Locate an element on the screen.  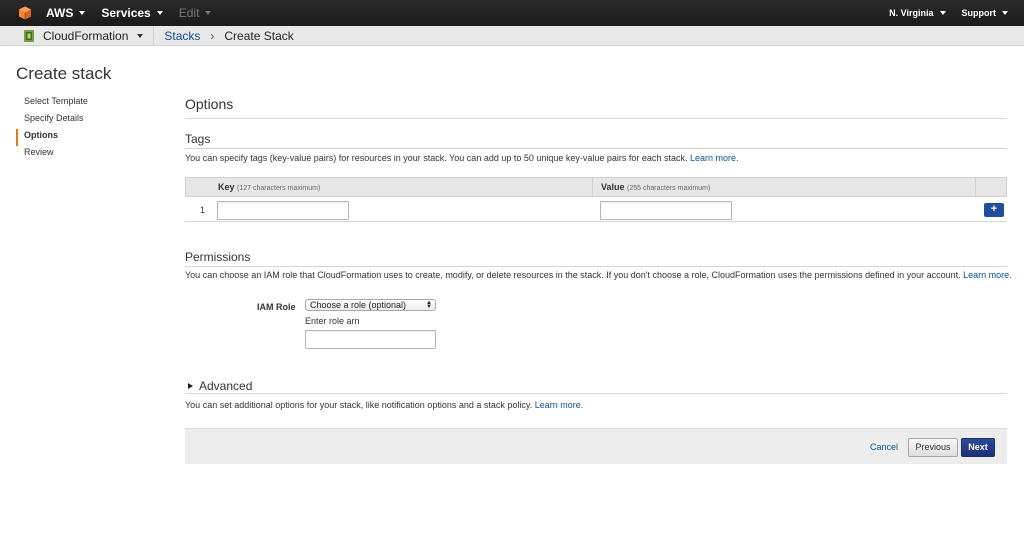
next-button: Next is located at coordinates (978, 447).